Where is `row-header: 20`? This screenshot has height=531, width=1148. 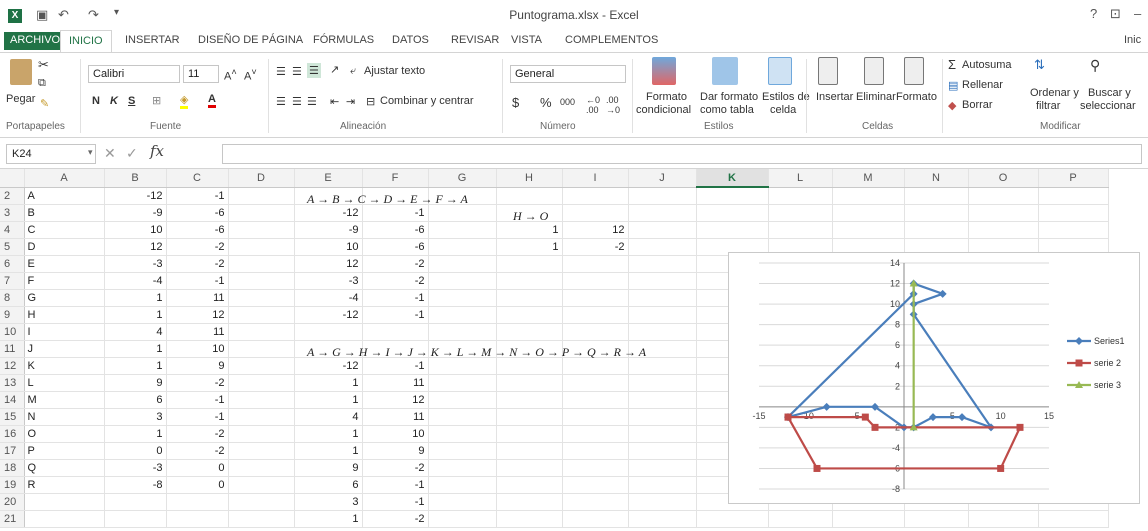 row-header: 20 is located at coordinates (12, 502).